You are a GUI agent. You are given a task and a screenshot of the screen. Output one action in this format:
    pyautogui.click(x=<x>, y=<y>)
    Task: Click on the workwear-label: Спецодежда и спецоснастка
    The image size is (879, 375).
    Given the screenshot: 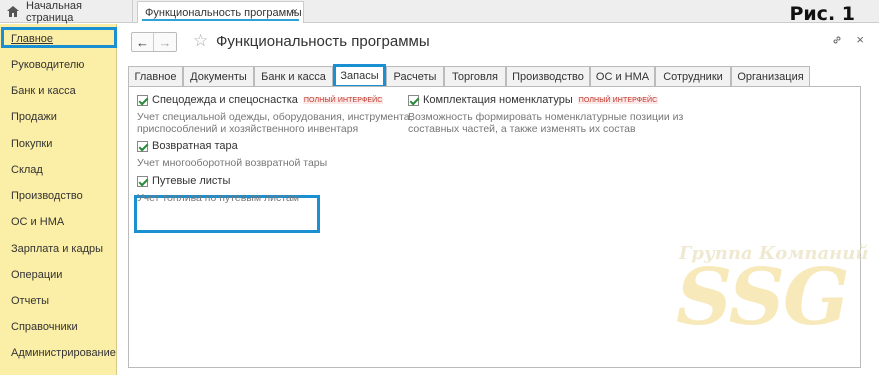 What is the action you would take?
    pyautogui.click(x=225, y=100)
    